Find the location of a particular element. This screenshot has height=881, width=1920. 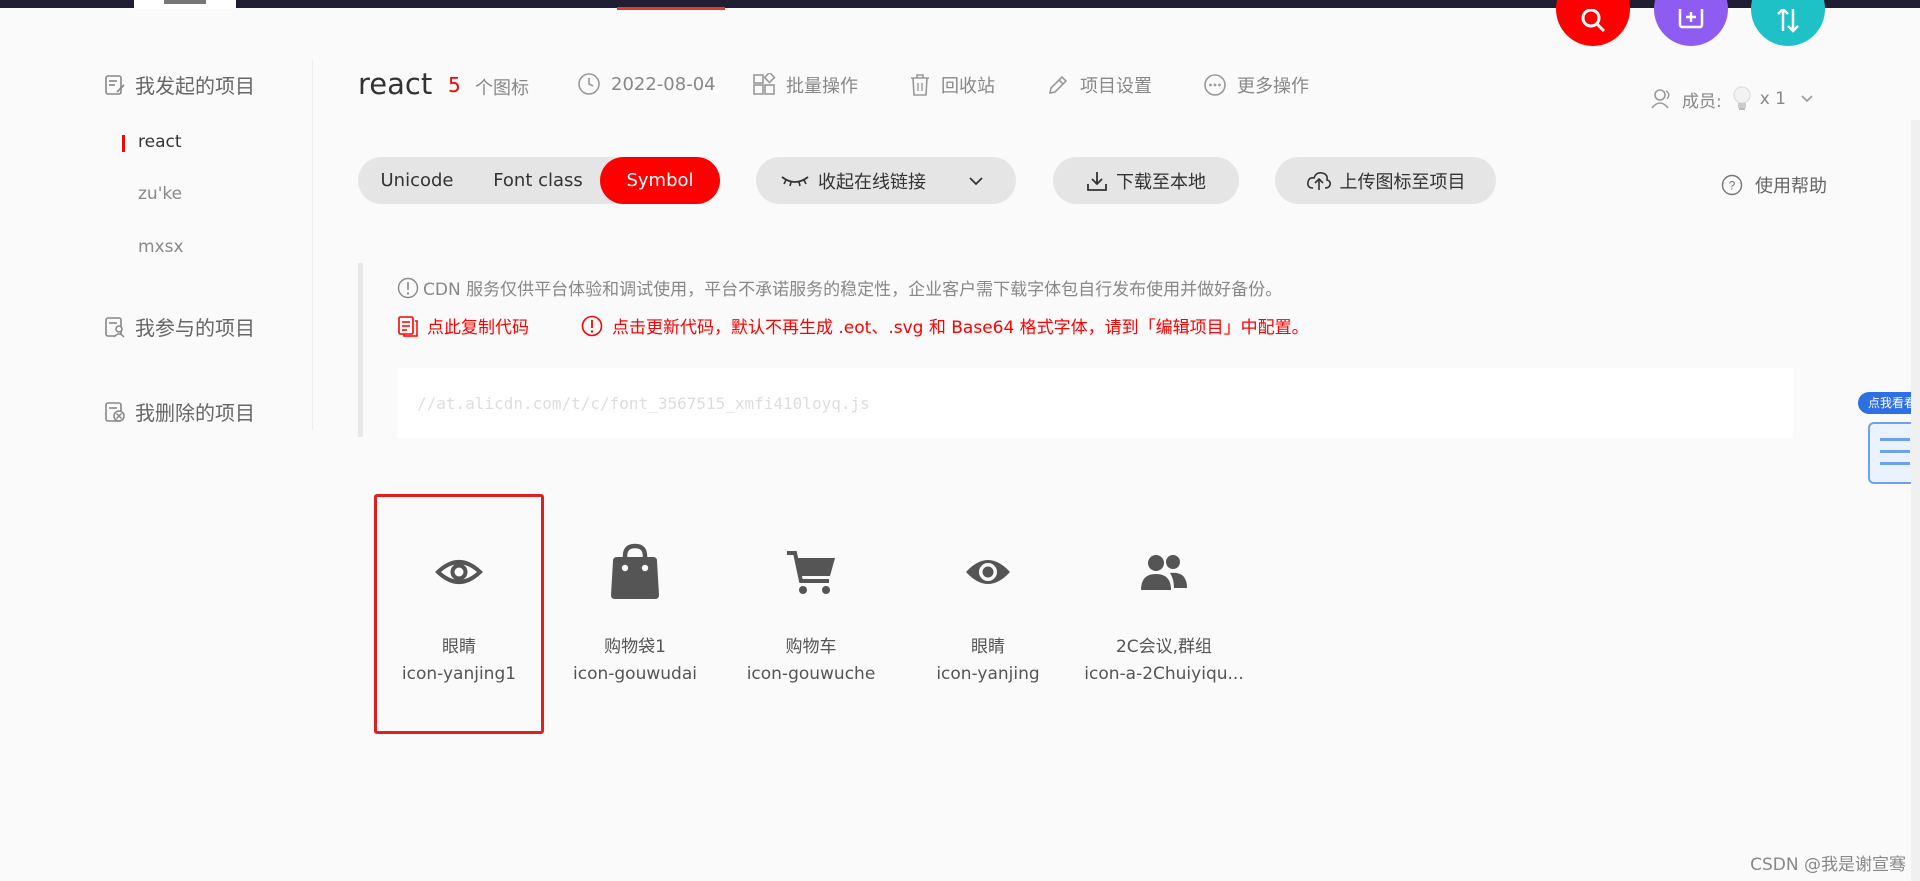

add-box-icon is located at coordinates (1691, 19).